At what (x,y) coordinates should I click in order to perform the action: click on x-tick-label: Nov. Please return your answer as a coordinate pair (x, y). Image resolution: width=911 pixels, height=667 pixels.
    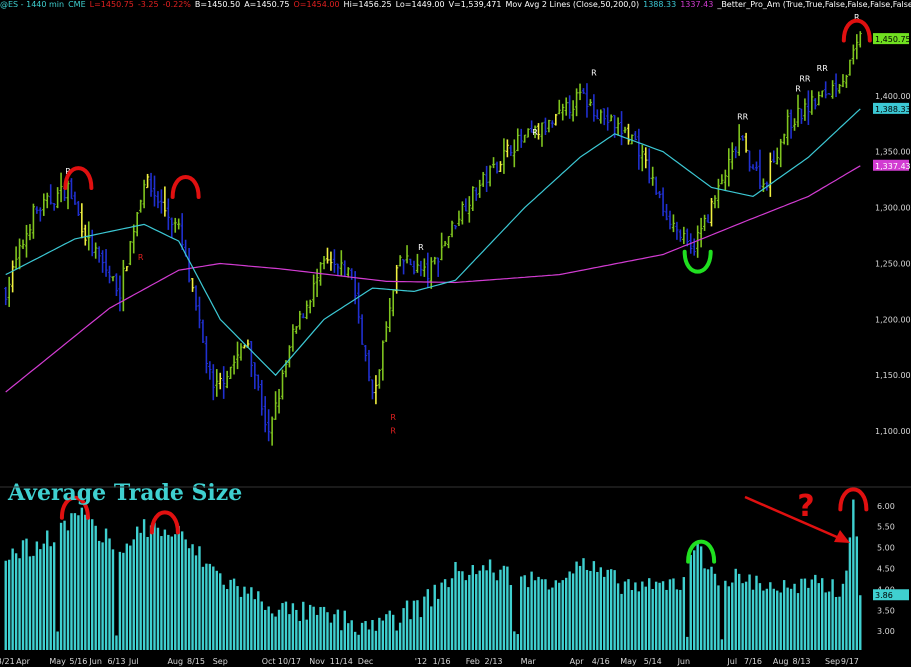
    Looking at the image, I should click on (317, 661).